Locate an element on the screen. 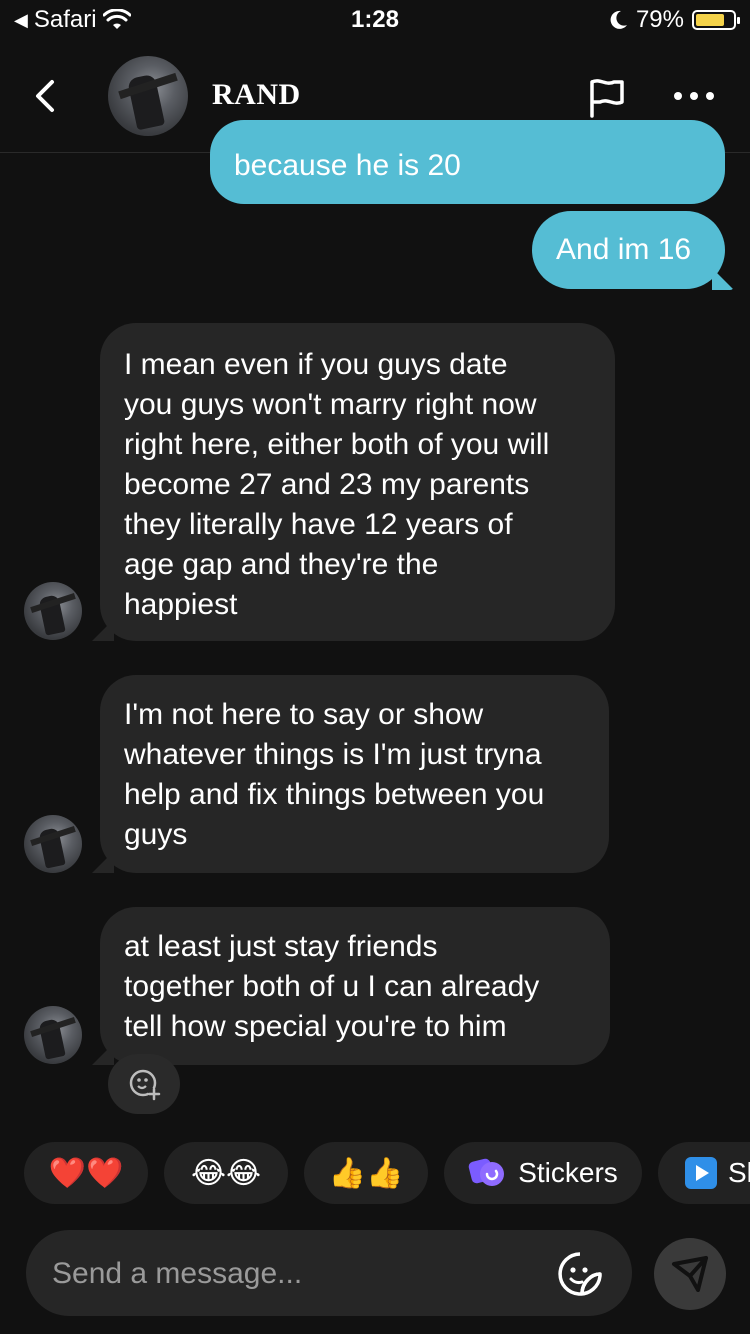  stickers-chip: Stickers is located at coordinates (543, 1173).